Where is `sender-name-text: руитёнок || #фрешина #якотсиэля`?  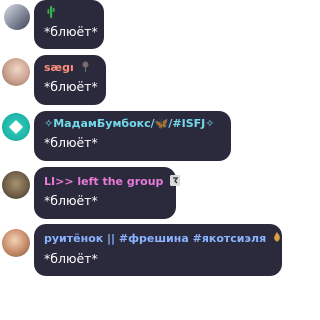 sender-name-text: руитёнок || #фрешина #якотсиэля is located at coordinates (155, 238).